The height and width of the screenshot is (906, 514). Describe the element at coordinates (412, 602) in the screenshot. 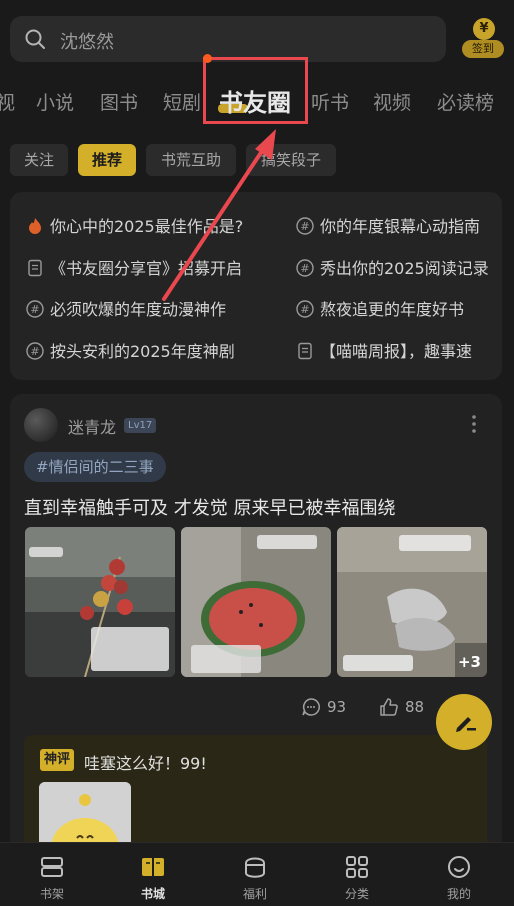

I see `post-image-sneakers: +3` at that location.